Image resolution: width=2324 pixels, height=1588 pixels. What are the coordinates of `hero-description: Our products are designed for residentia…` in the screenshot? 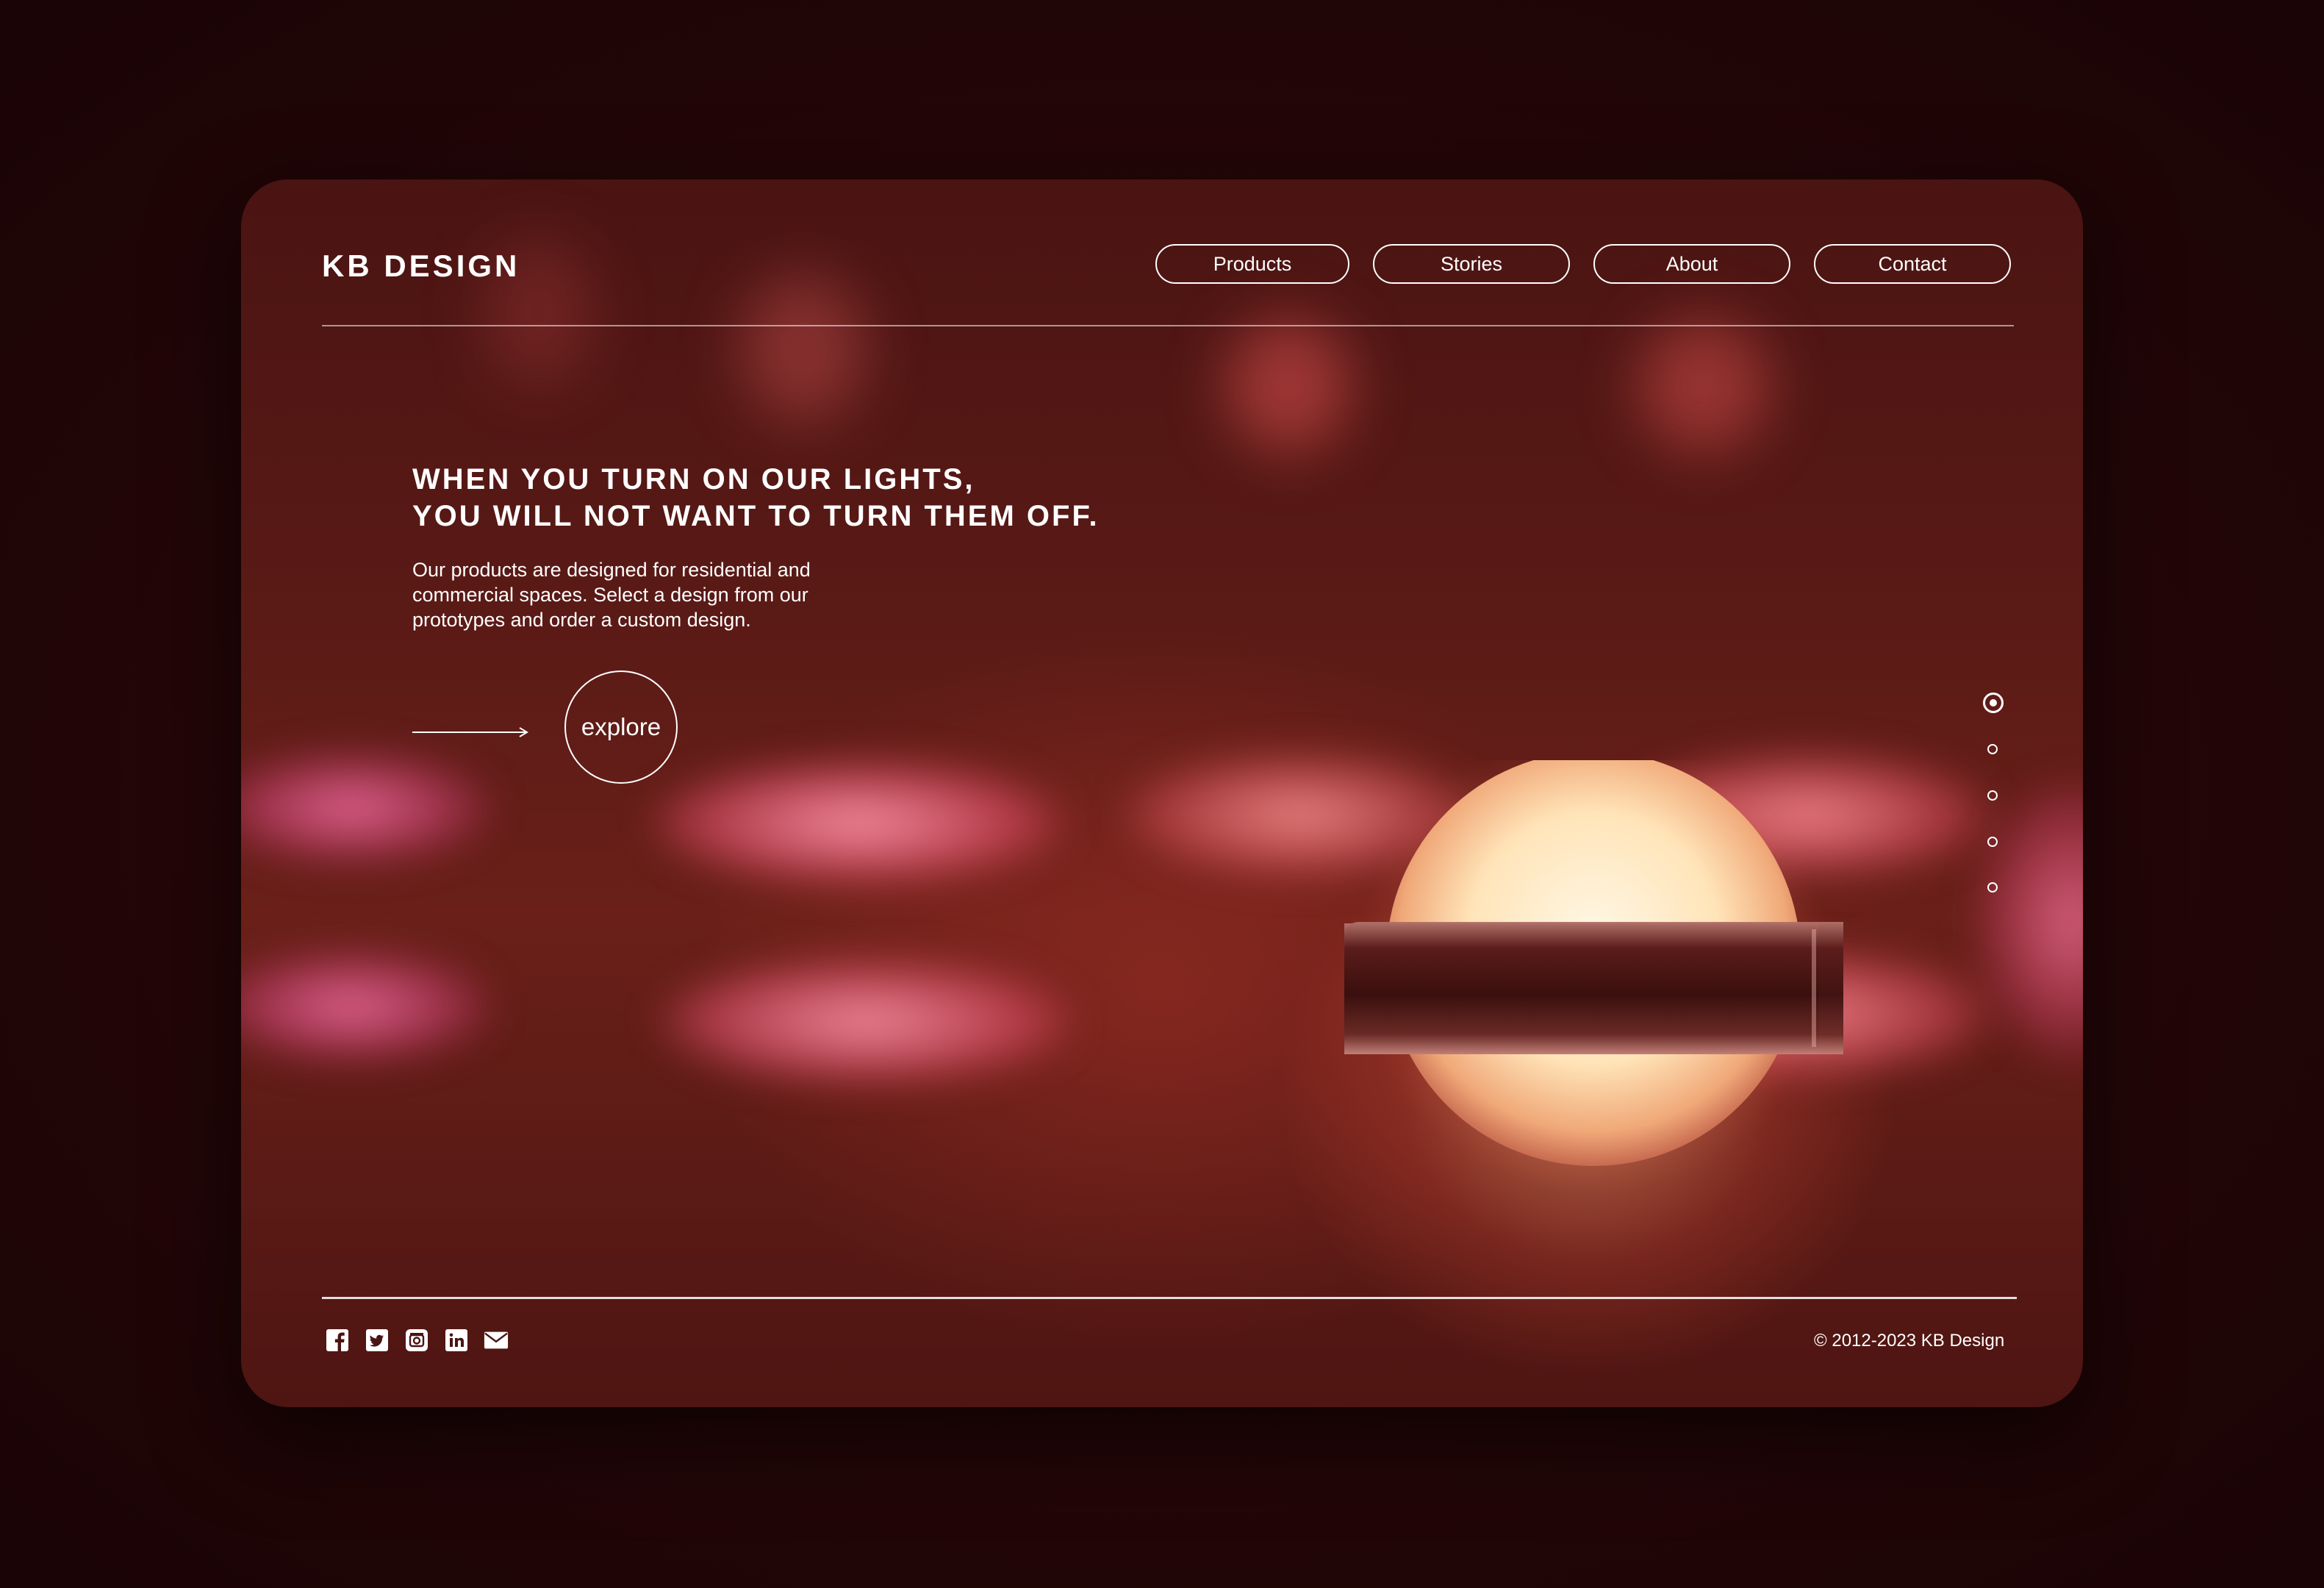 It's located at (632, 594).